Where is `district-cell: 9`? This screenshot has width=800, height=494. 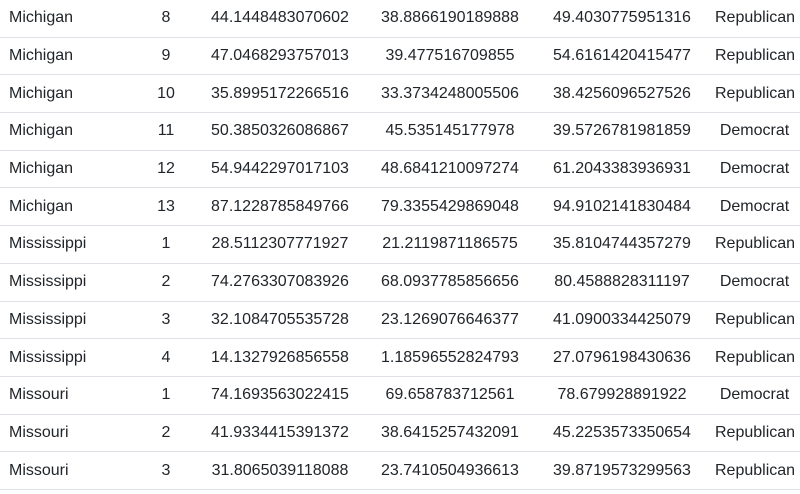
district-cell: 9 is located at coordinates (166, 56).